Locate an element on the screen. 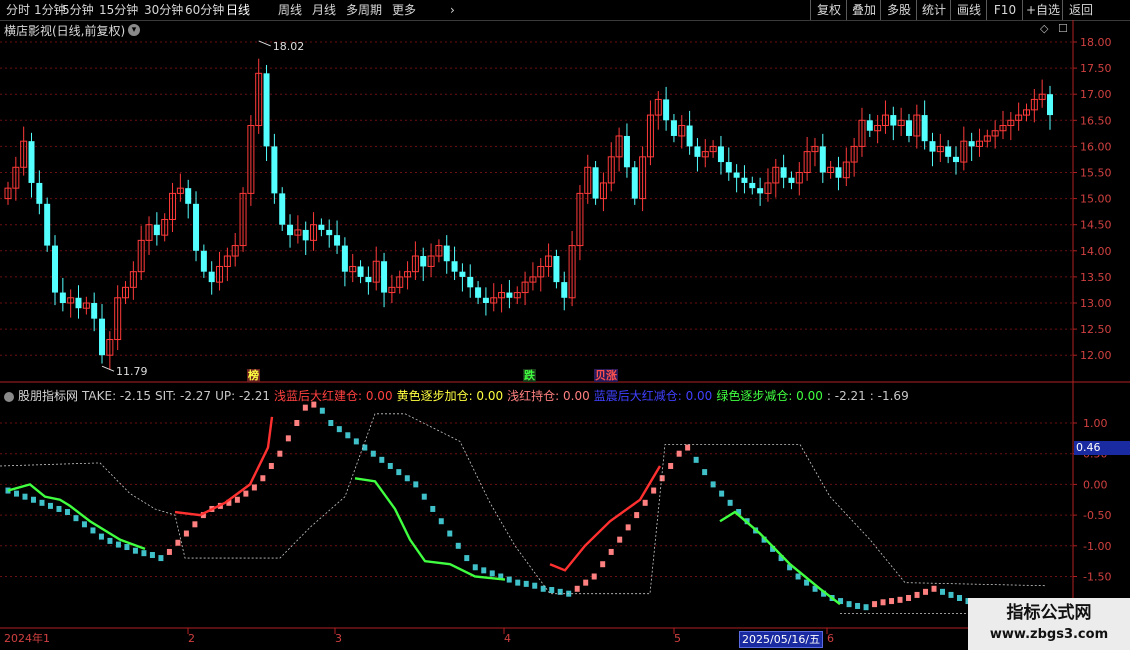  price-tick-label: 15.00 is located at coordinates (1096, 199).